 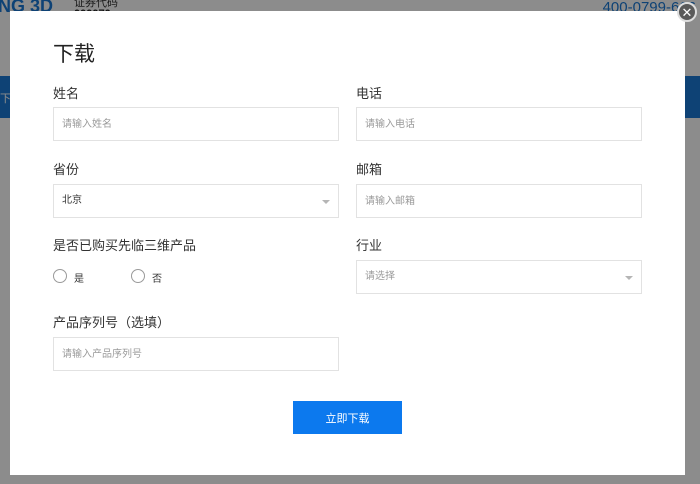 What do you see at coordinates (72, 200) in the screenshot?
I see `province-selected-value: 北京` at bounding box center [72, 200].